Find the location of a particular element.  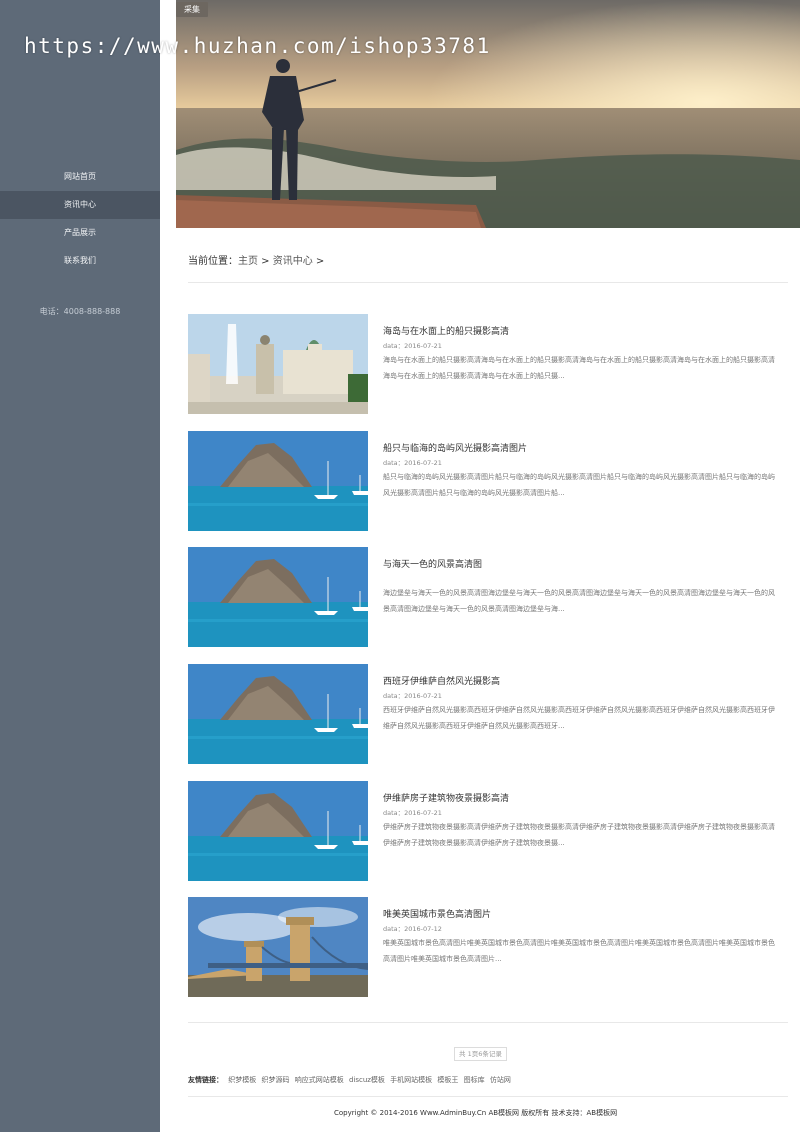

article-title: 唯美英国城市景色高清图片 is located at coordinates (437, 913).